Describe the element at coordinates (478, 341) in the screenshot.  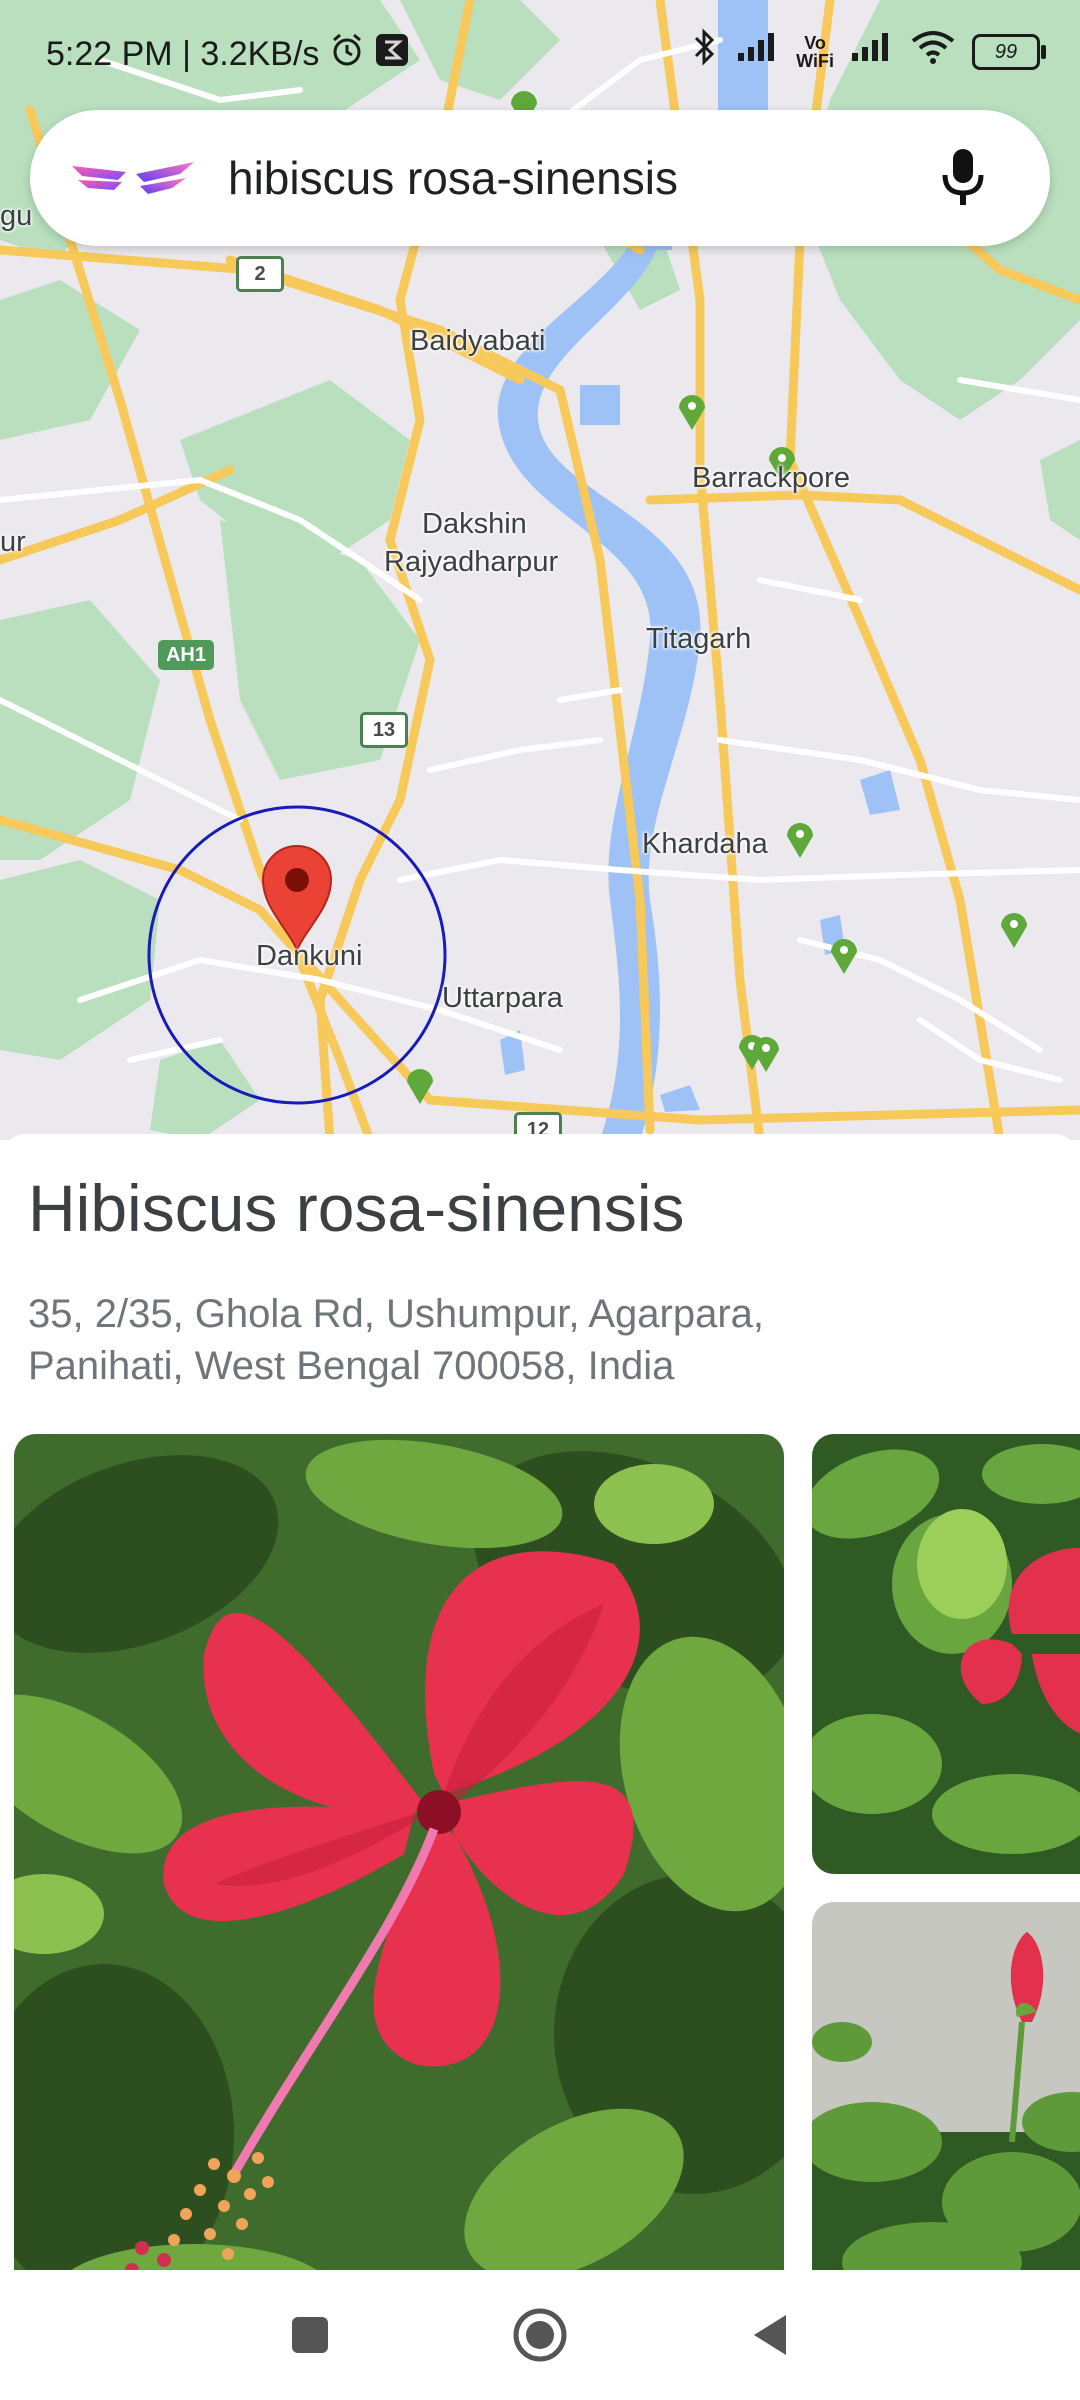
I see `map-label-baidyabati: Baidyabati` at that location.